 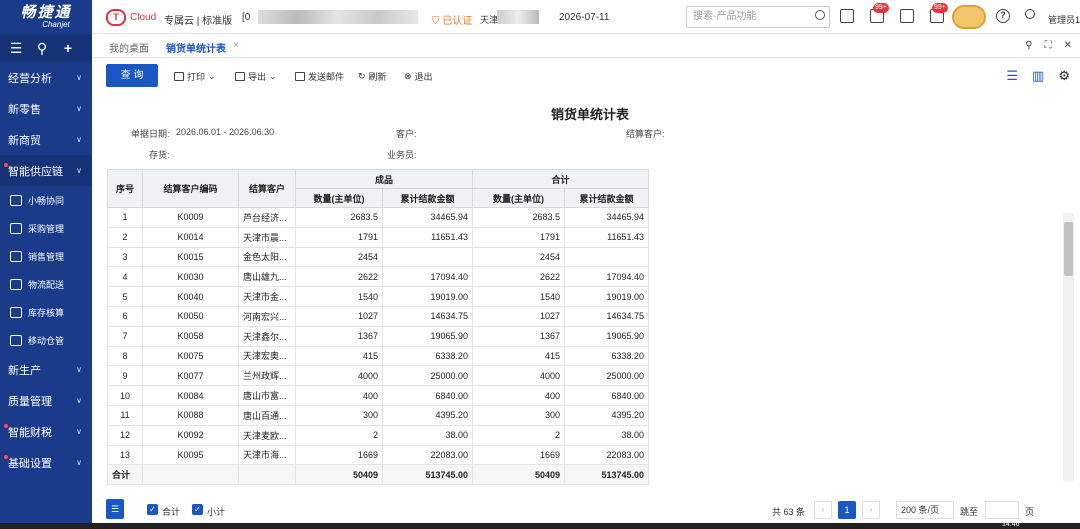 What do you see at coordinates (46, 17) in the screenshot?
I see `chanjet-logo: 畅捷通 Chanjet` at bounding box center [46, 17].